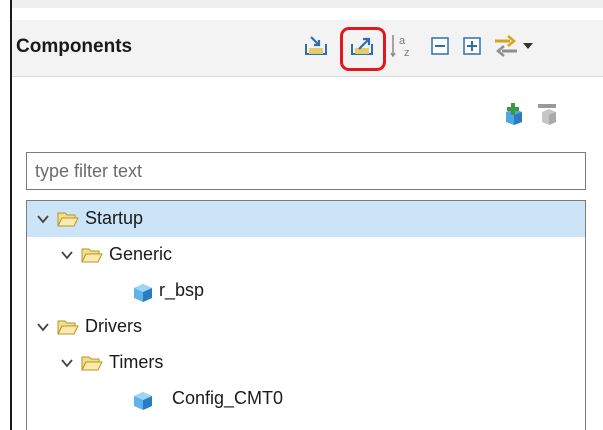  What do you see at coordinates (316, 46) in the screenshot?
I see `import-component-icon` at bounding box center [316, 46].